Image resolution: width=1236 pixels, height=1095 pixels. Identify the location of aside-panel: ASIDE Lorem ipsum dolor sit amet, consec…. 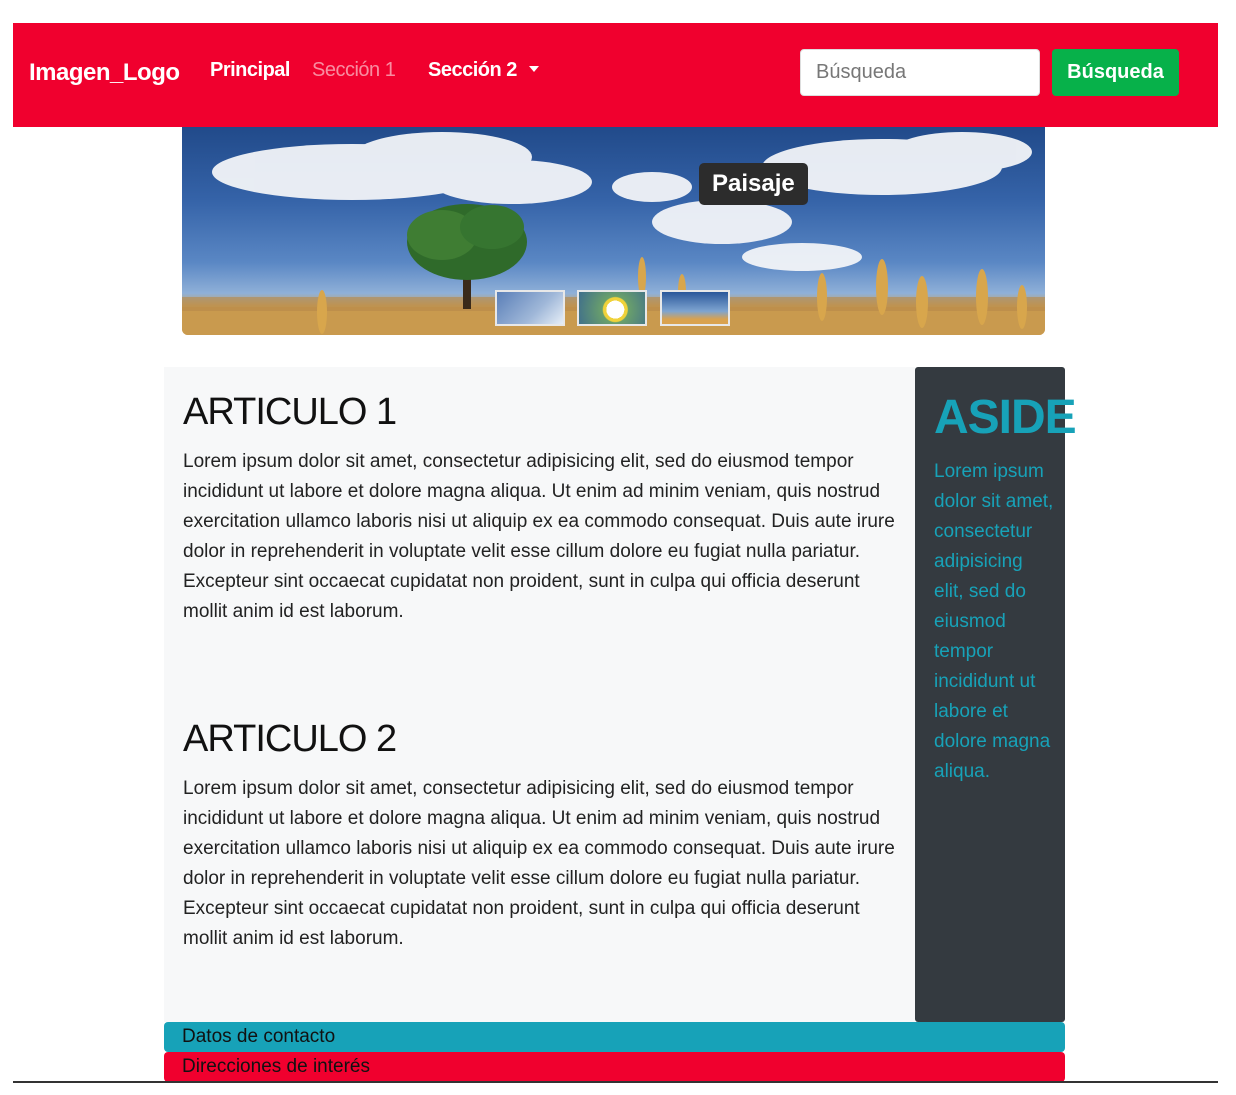
(996, 694).